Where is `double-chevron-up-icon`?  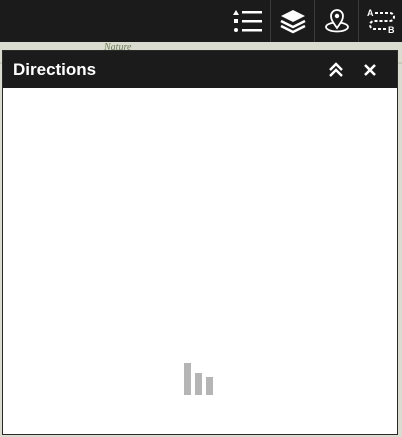 double-chevron-up-icon is located at coordinates (336, 69).